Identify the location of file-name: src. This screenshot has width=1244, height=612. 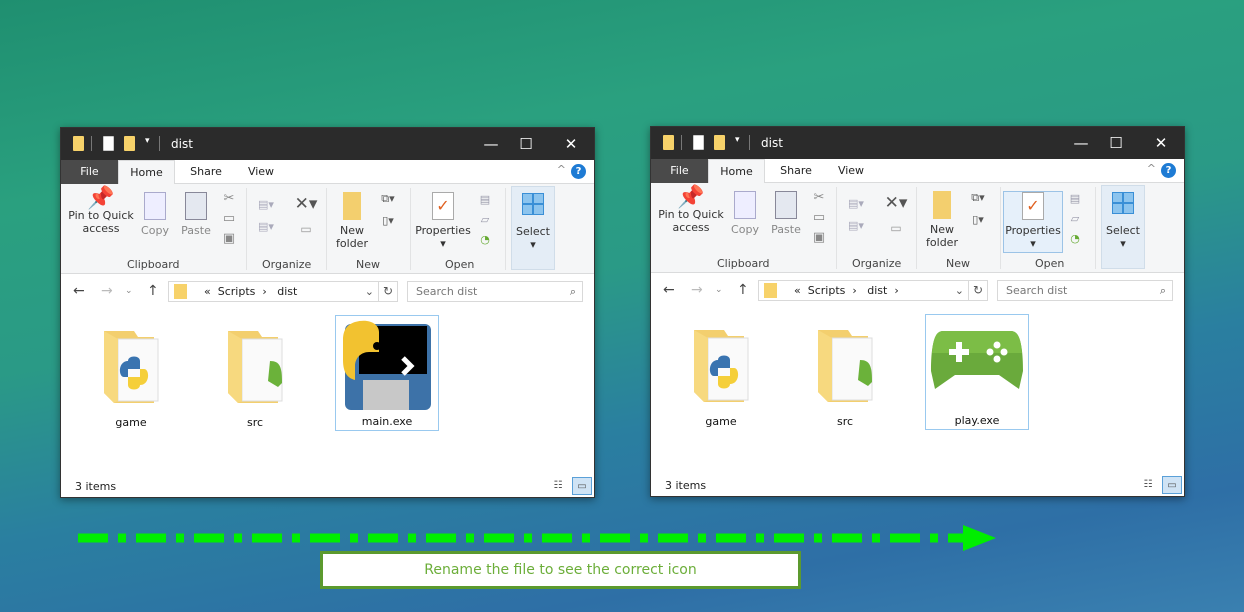
(255, 422).